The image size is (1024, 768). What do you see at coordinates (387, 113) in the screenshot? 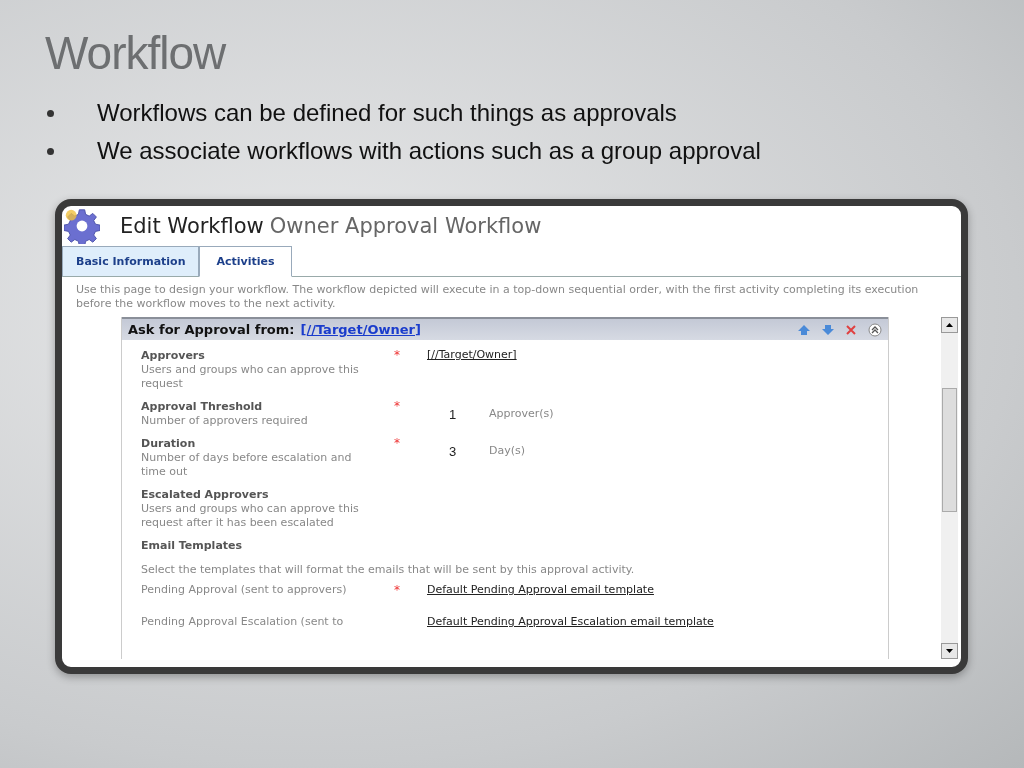
I see `bullet-text: Workflows can be defined for such things as approvals` at bounding box center [387, 113].